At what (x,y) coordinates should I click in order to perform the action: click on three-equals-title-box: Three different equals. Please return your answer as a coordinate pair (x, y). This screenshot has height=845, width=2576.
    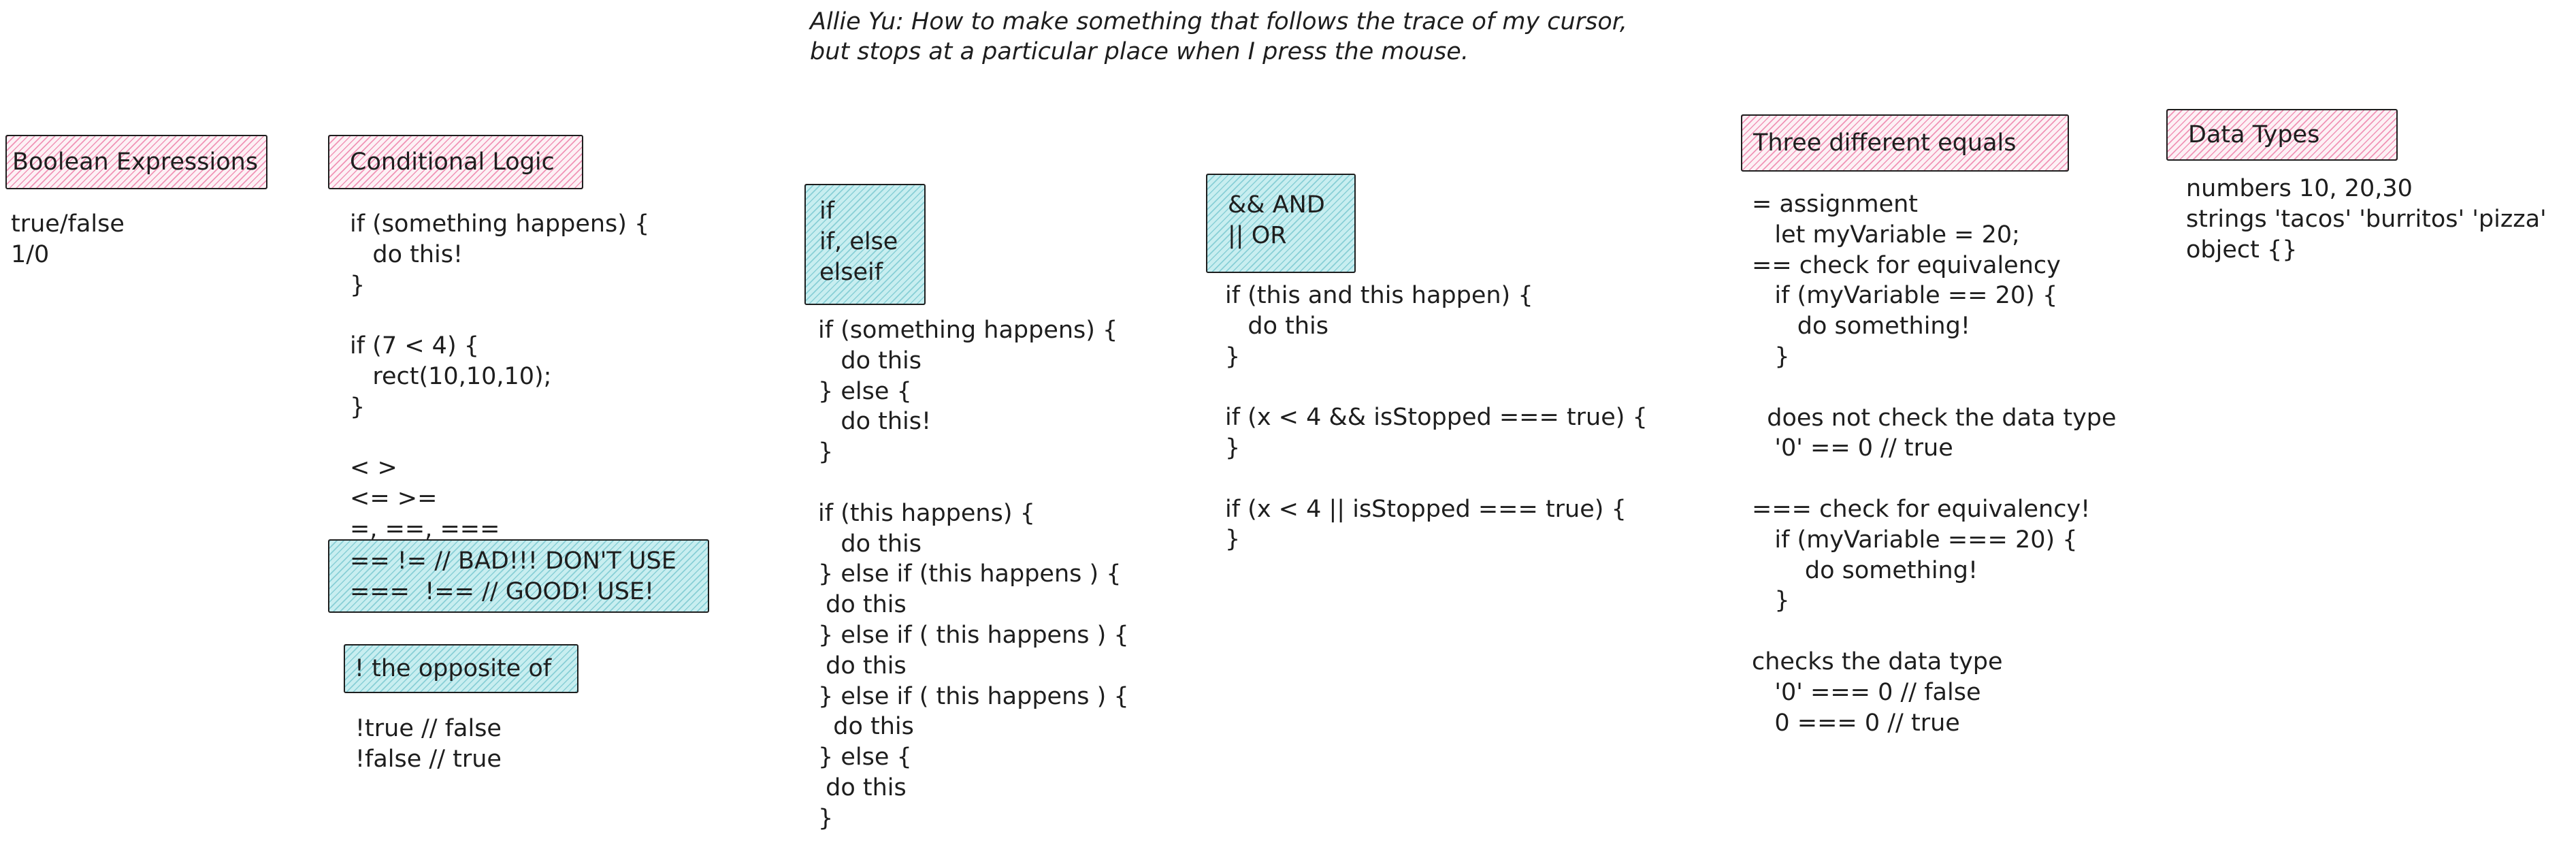
    Looking at the image, I should click on (1905, 143).